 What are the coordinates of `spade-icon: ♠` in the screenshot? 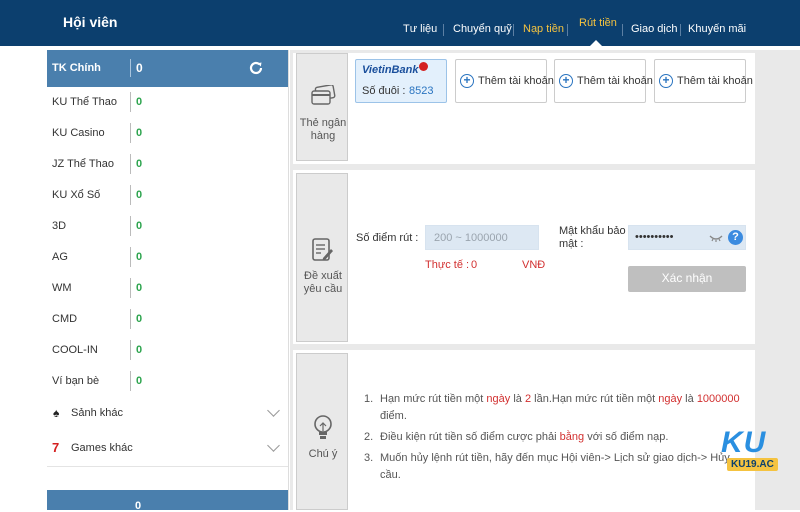 It's located at (56, 413).